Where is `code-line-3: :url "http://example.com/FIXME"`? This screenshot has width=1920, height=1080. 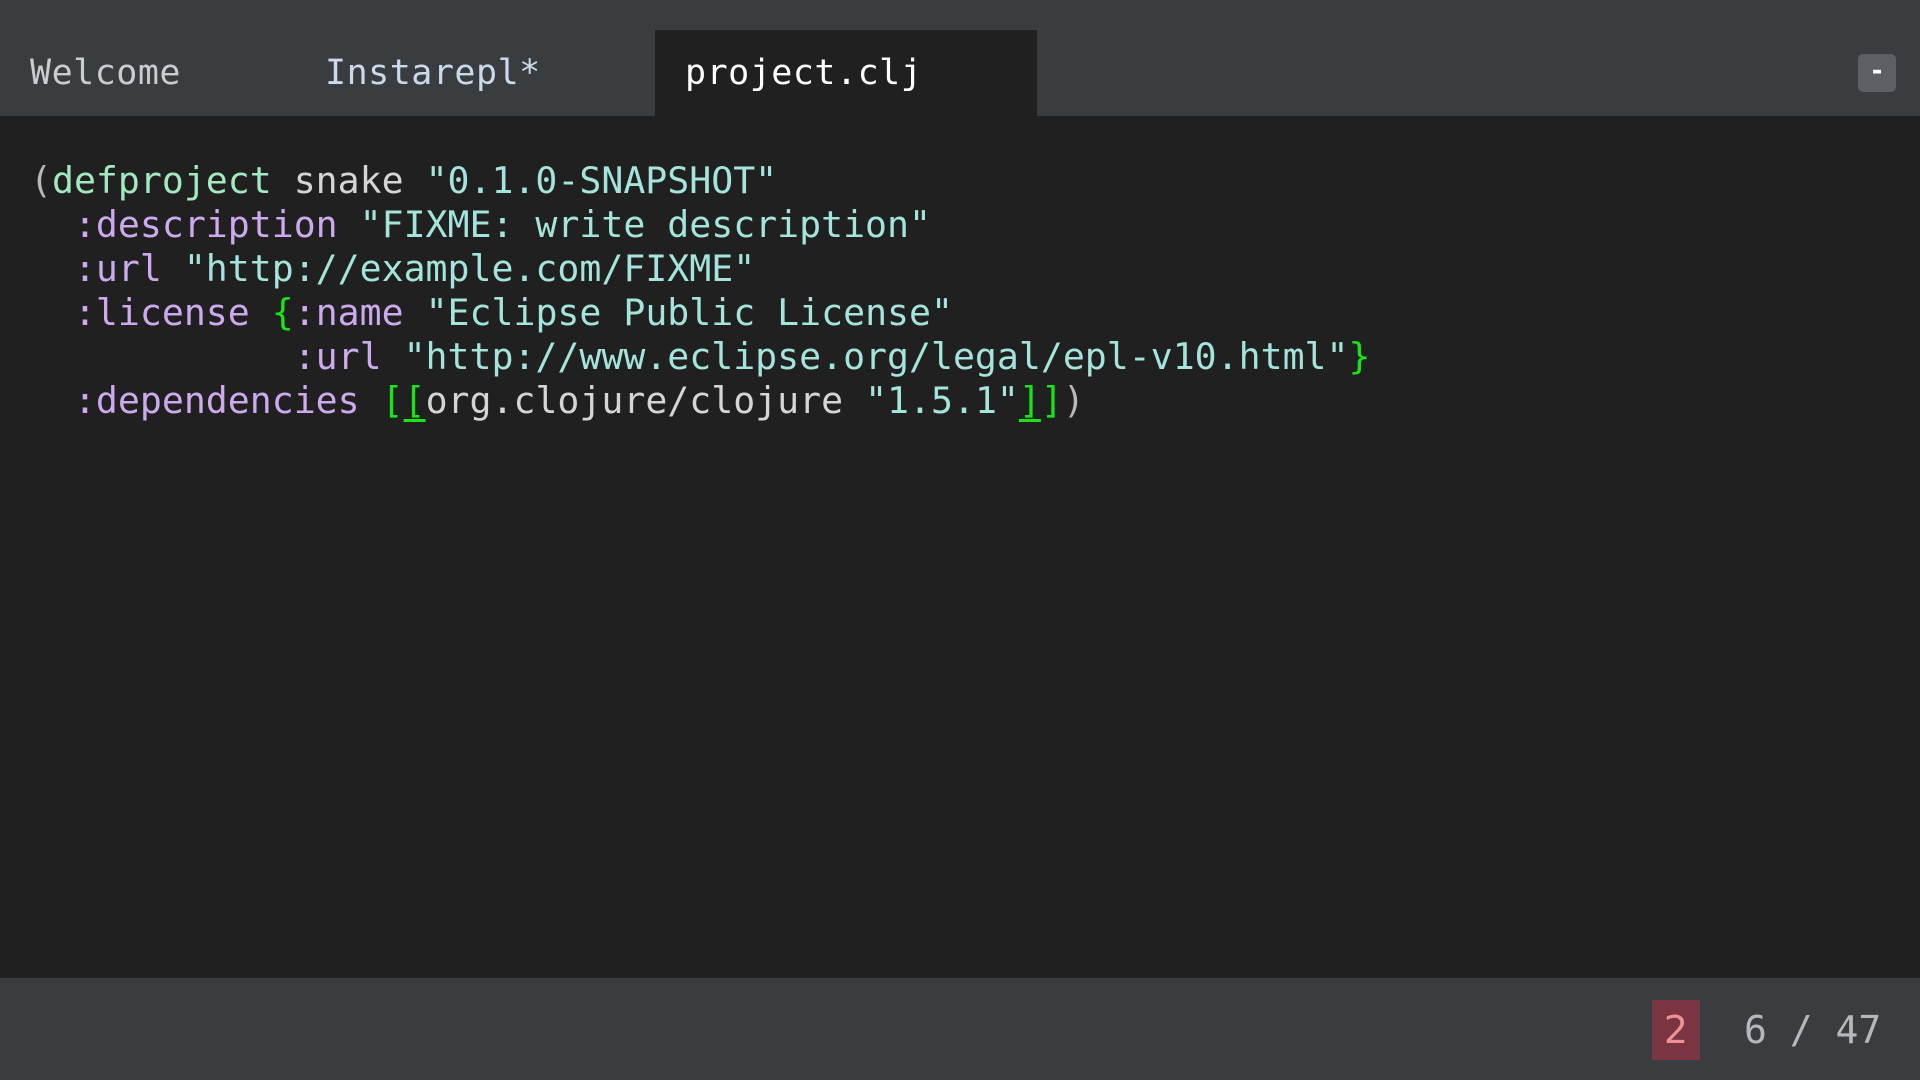 code-line-3: :url "http://example.com/FIXME" is located at coordinates (700, 269).